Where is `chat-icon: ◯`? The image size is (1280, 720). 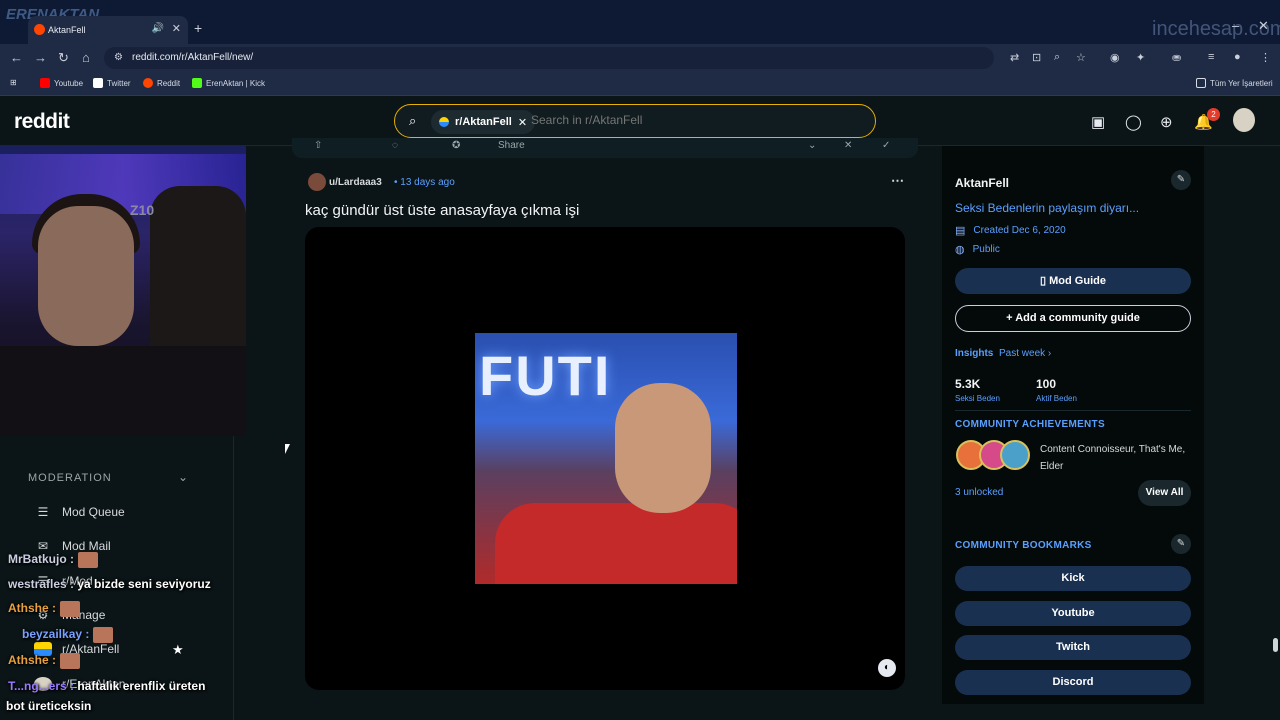
chat-icon: ◯ is located at coordinates (1133, 122).